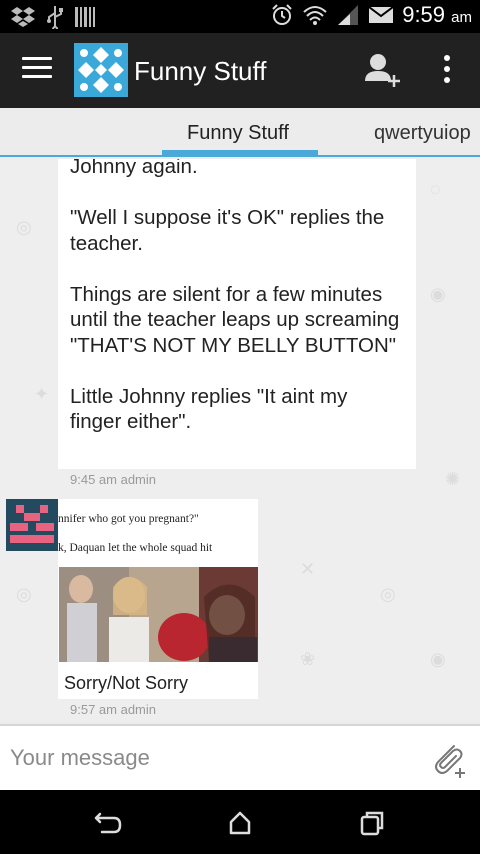  I want to click on more-vert-icon, so click(447, 71).